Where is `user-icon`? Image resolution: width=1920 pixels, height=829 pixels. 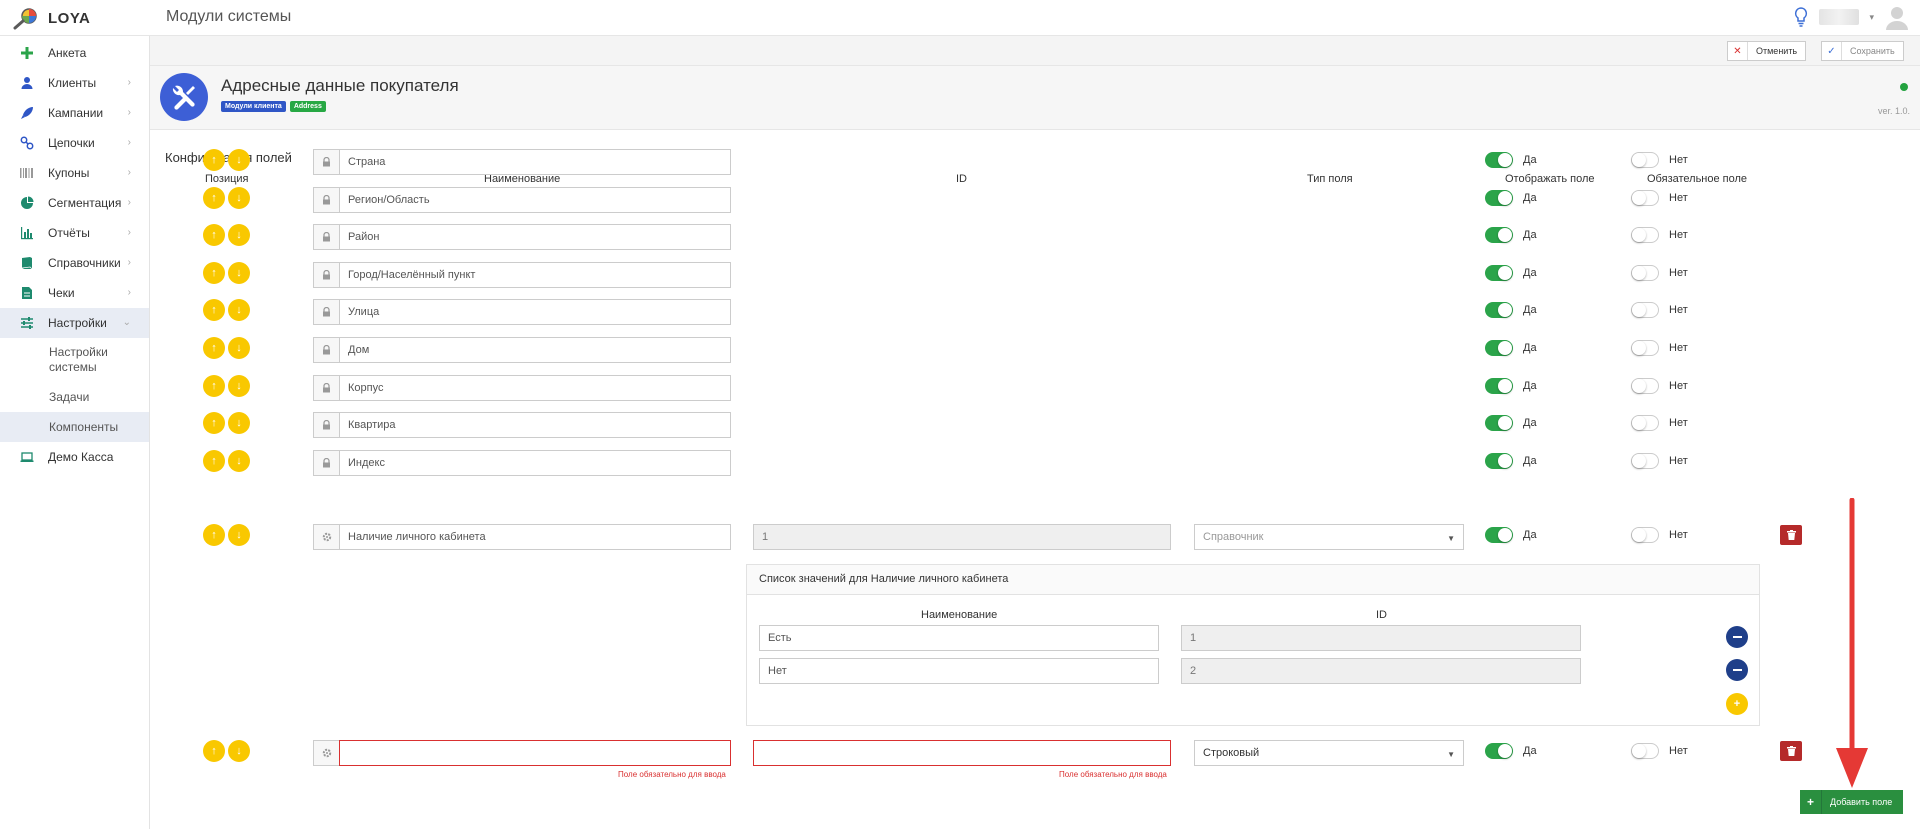
user-icon is located at coordinates (27, 83).